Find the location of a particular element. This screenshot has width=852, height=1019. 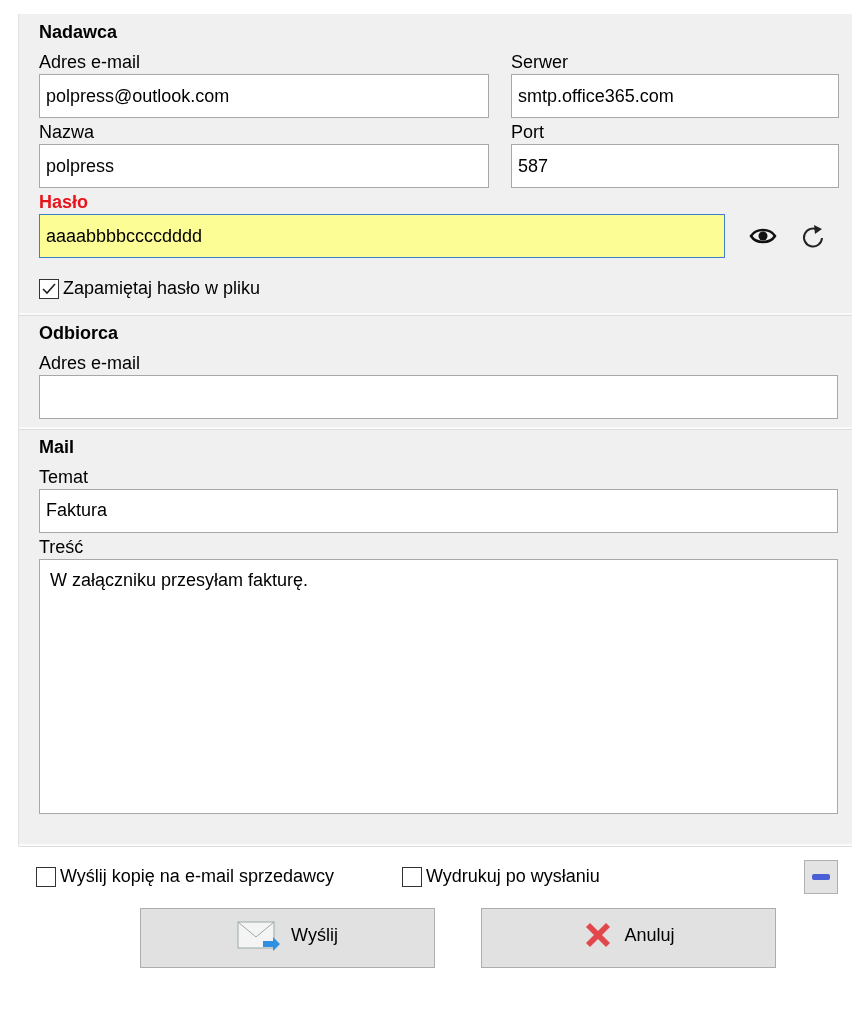

cancel-button: Anuluj is located at coordinates (628, 937).